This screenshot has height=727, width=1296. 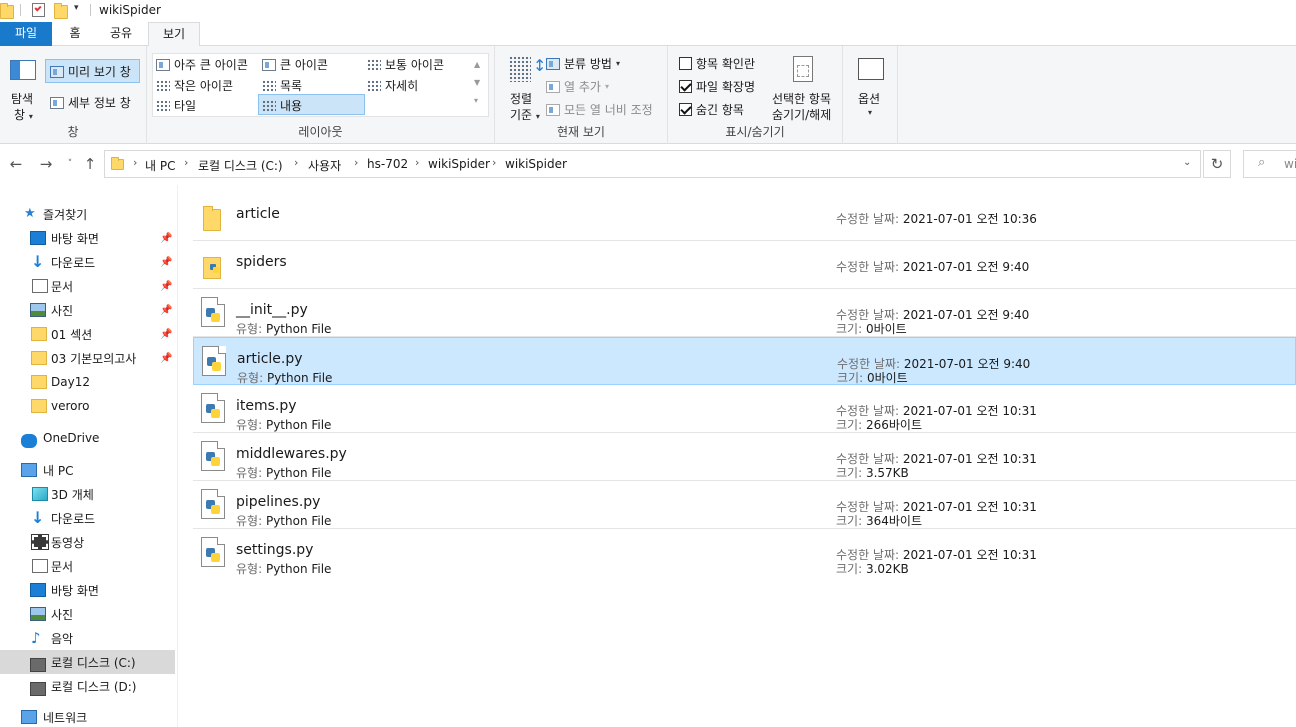 I want to click on sidebar-item-documents: 문서, so click(x=87, y=566).